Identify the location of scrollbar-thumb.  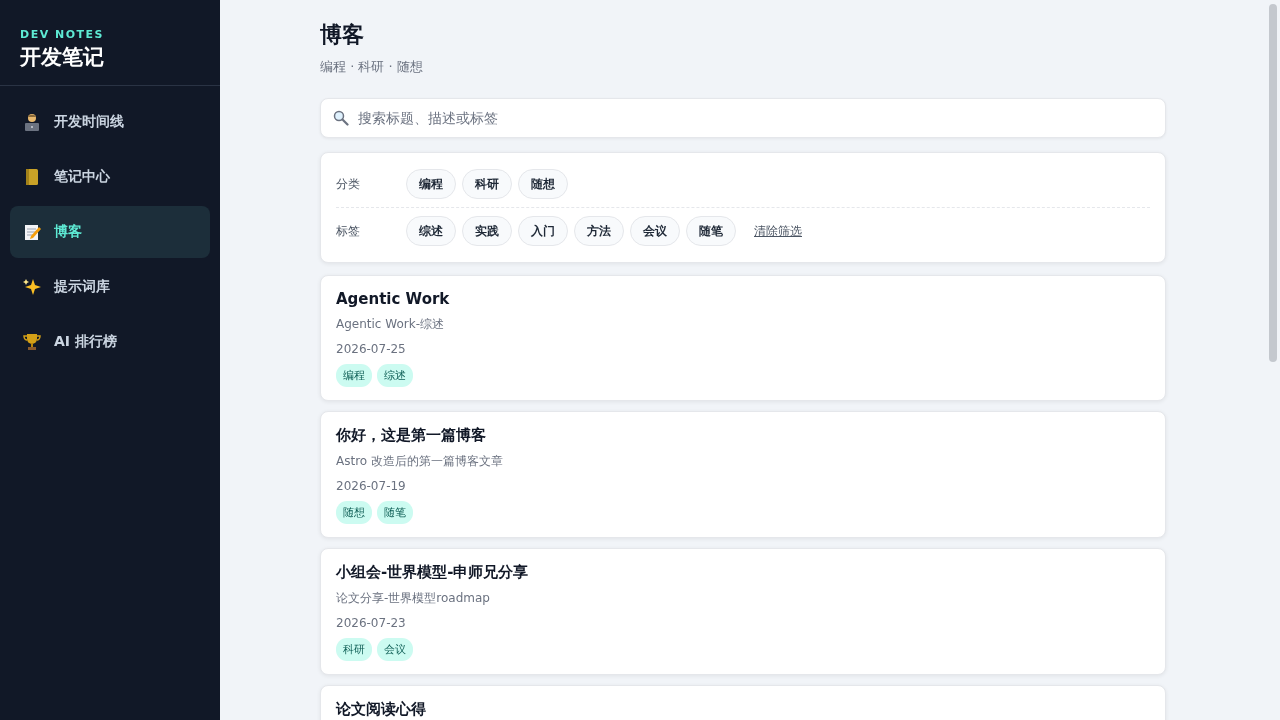
(1273, 183).